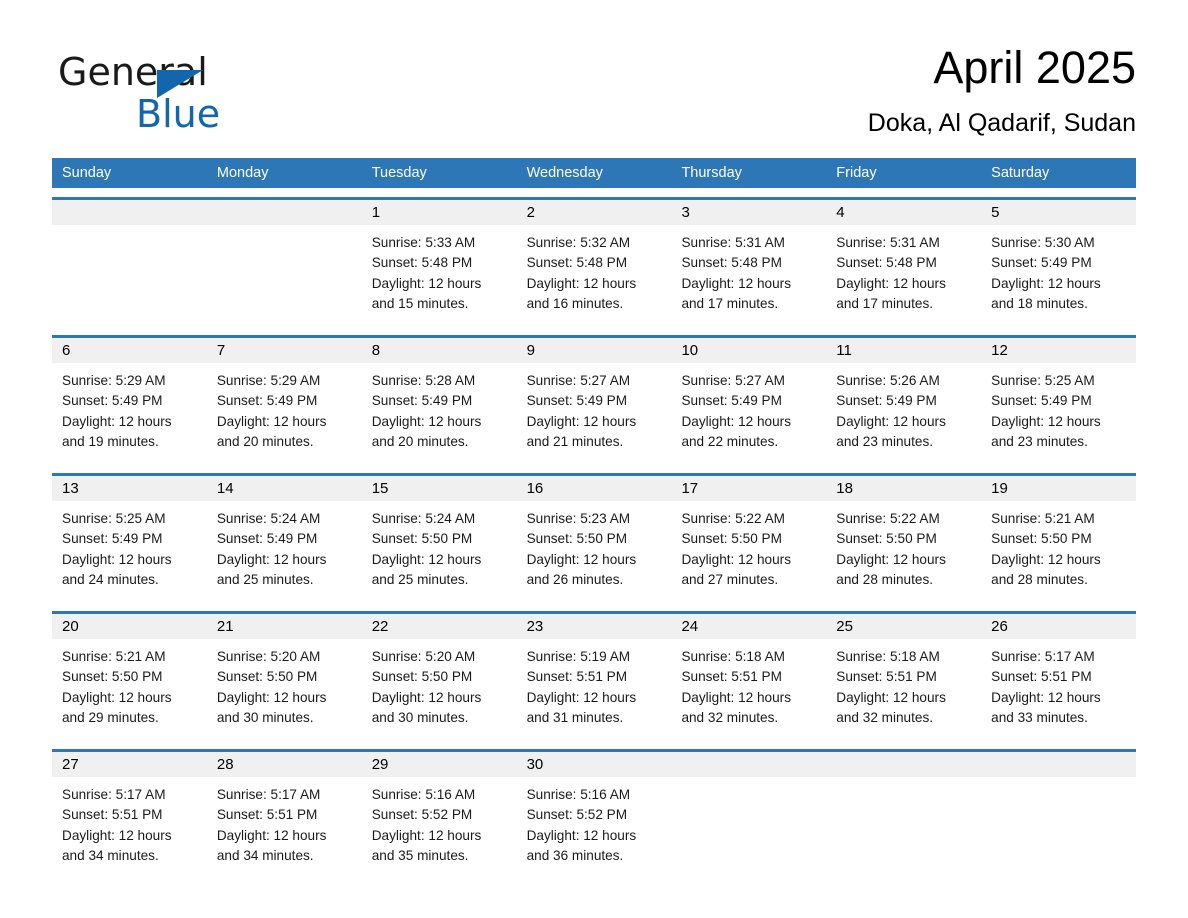 The height and width of the screenshot is (918, 1188). What do you see at coordinates (420, 579) in the screenshot?
I see `daylight-text-line2: and 25 minutes.` at bounding box center [420, 579].